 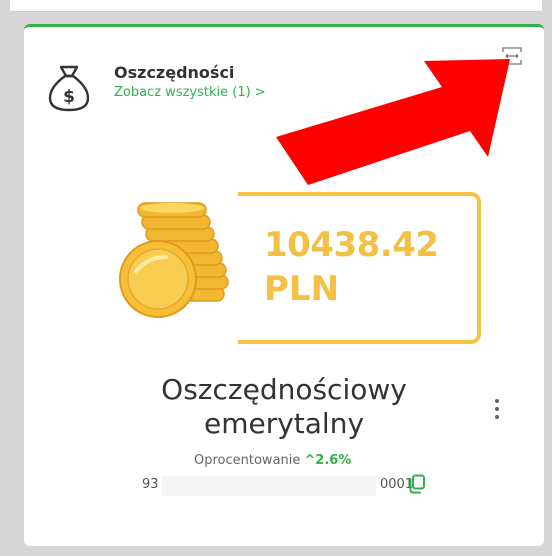 I want to click on coins-illustration, so click(x=174, y=260).